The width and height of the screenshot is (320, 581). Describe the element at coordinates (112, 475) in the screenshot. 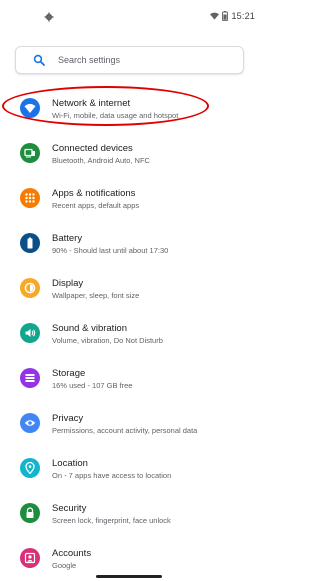

I see `settings-item-subtitle: On - 7 apps have access to location` at that location.